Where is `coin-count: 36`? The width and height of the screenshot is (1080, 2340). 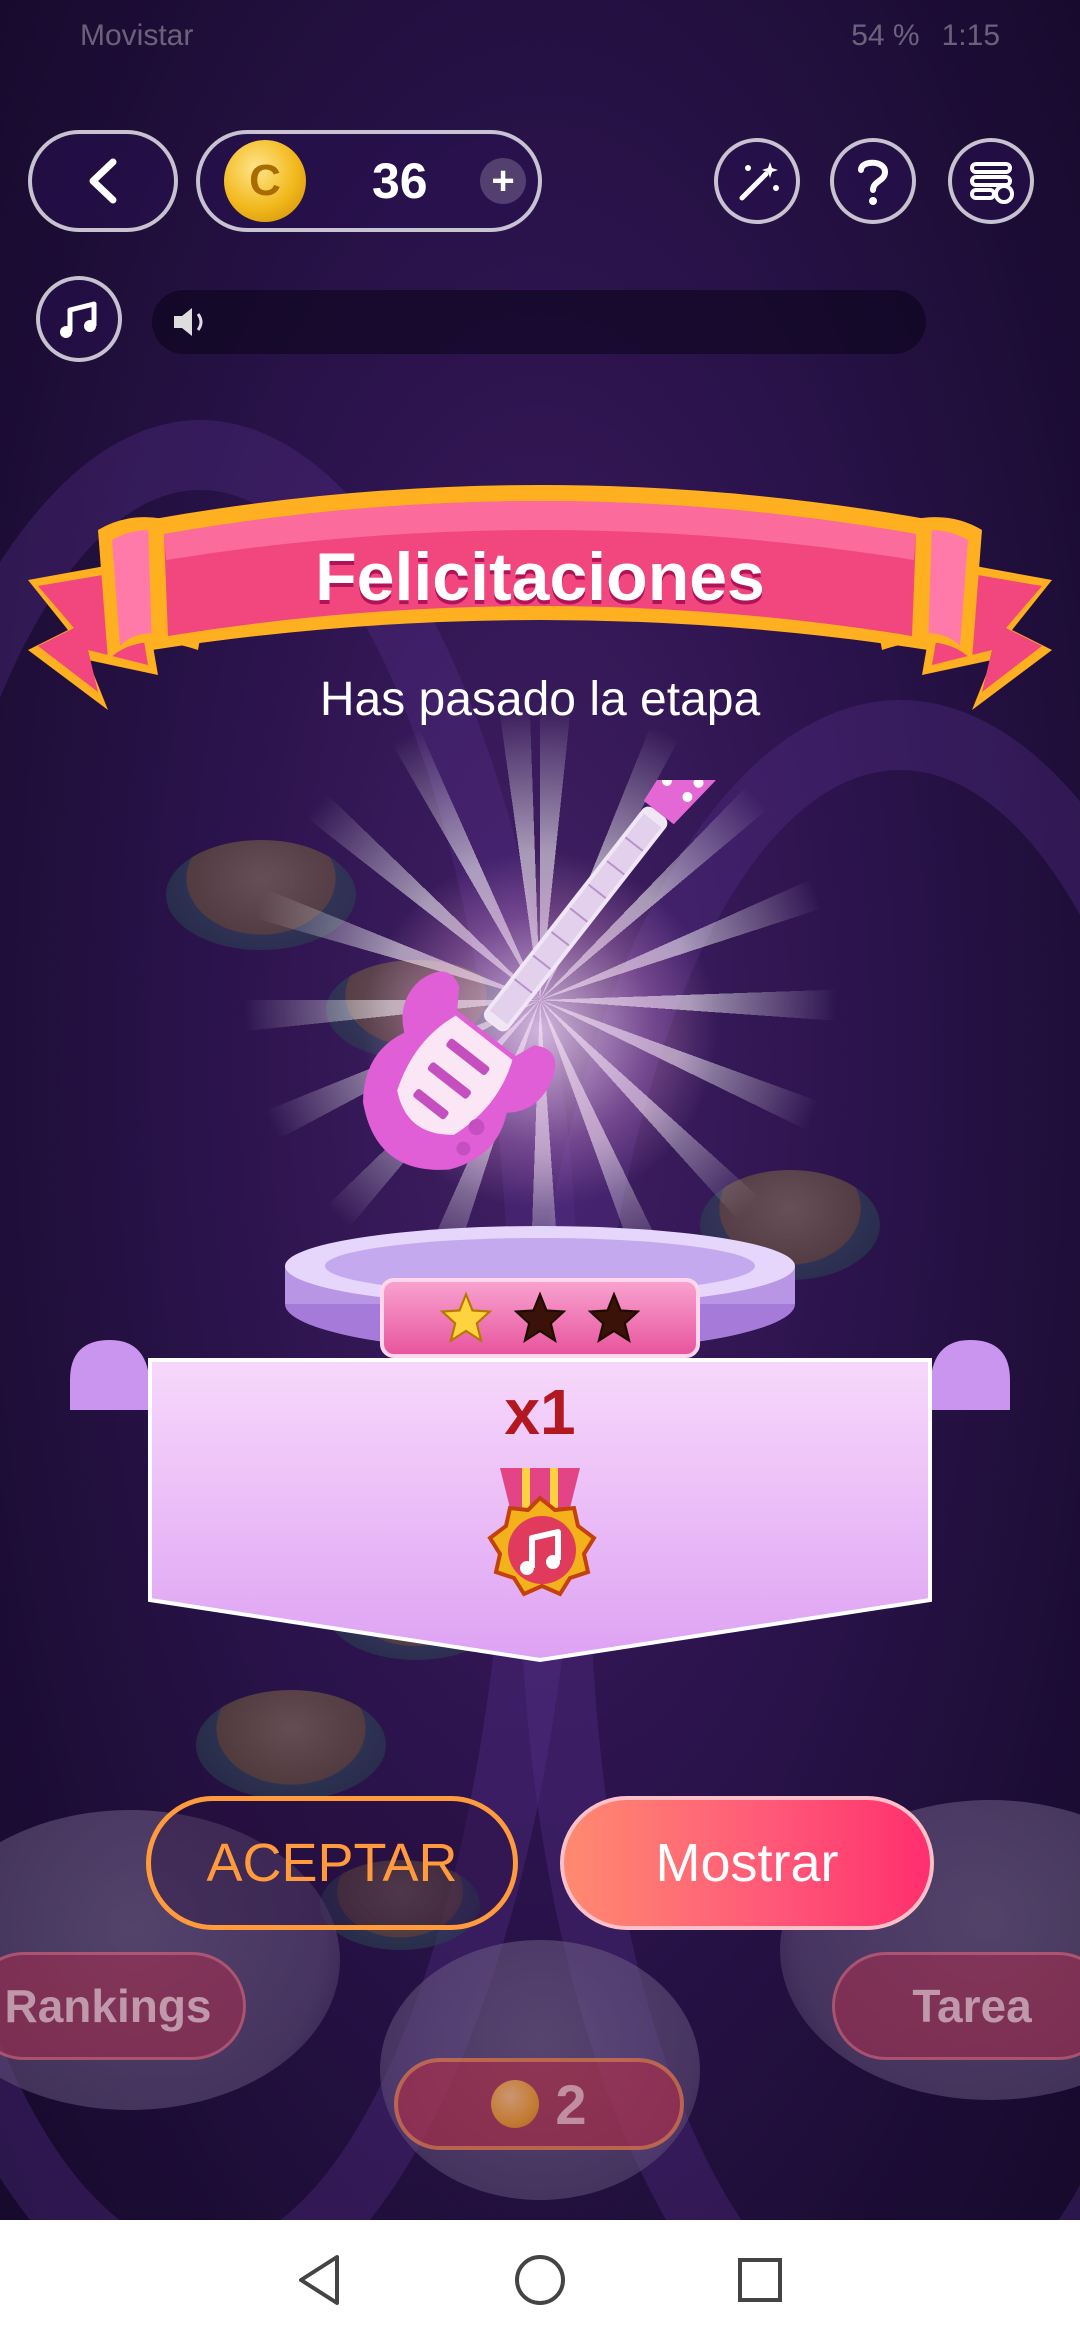
coin-count: 36 is located at coordinates (400, 181).